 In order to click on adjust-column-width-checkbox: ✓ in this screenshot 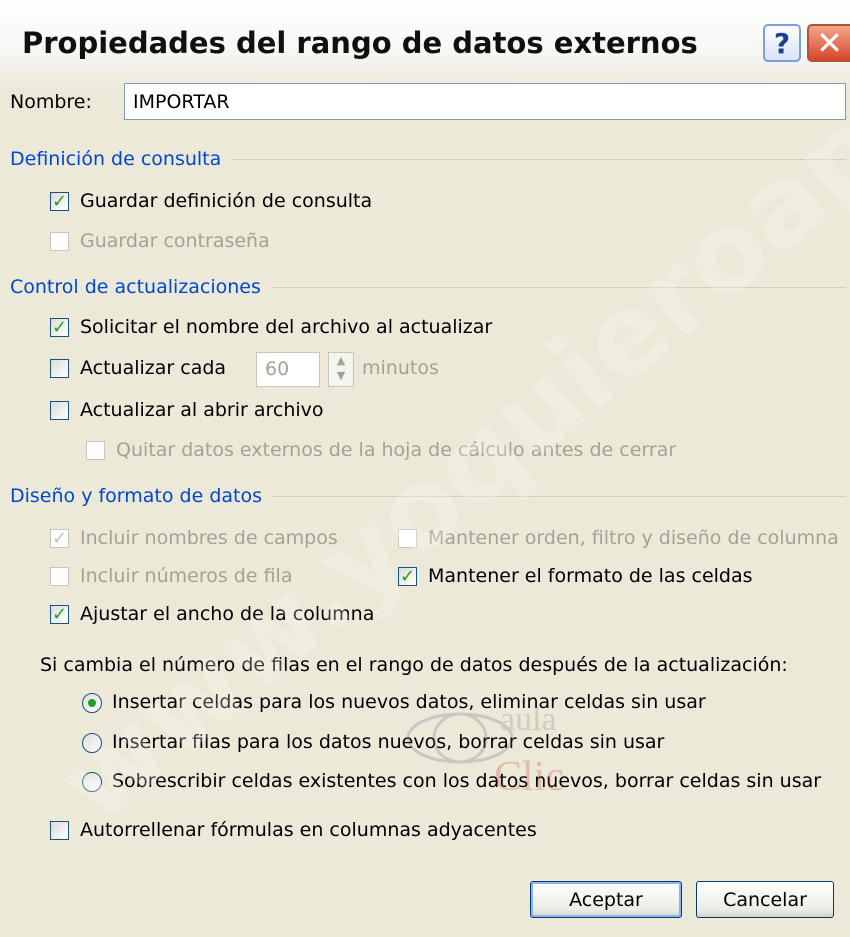, I will do `click(59, 614)`.